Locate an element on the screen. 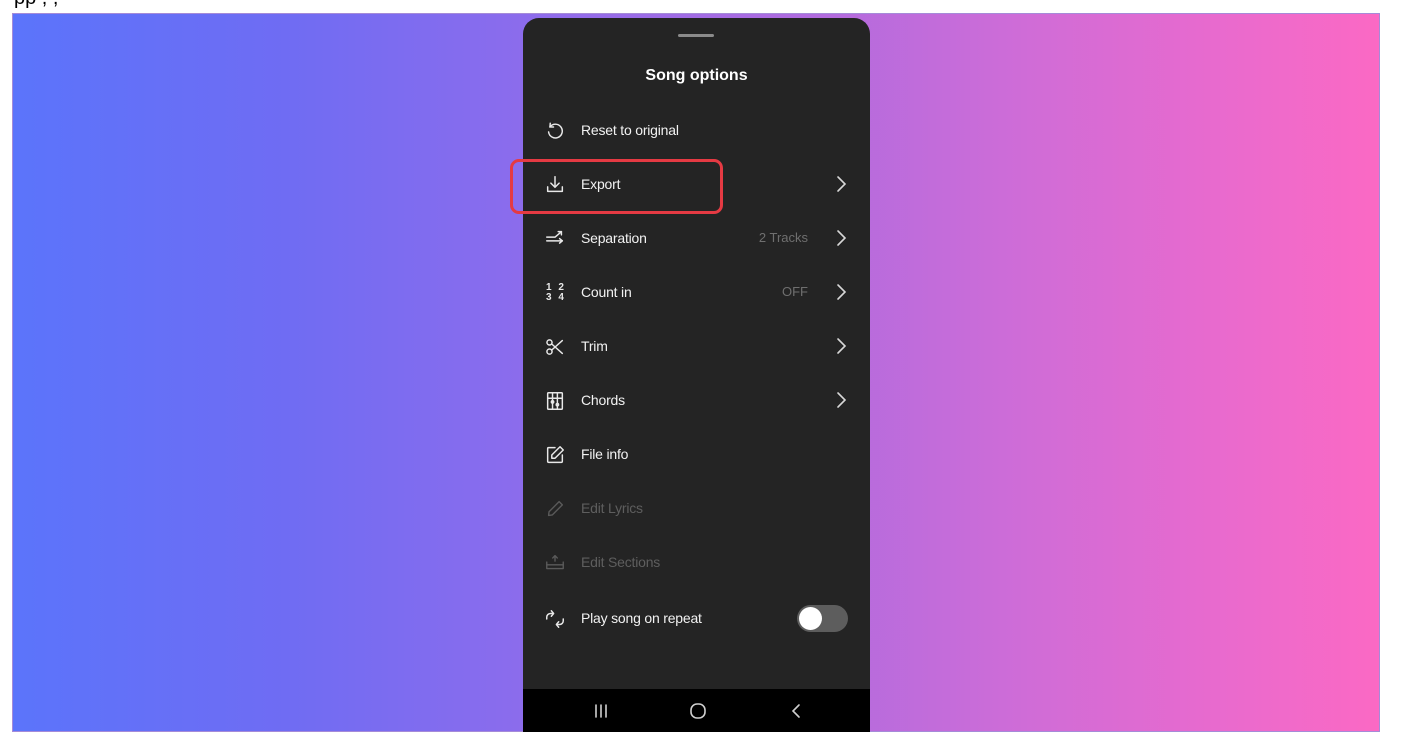 The width and height of the screenshot is (1410, 744). sections-icon is located at coordinates (555, 563).